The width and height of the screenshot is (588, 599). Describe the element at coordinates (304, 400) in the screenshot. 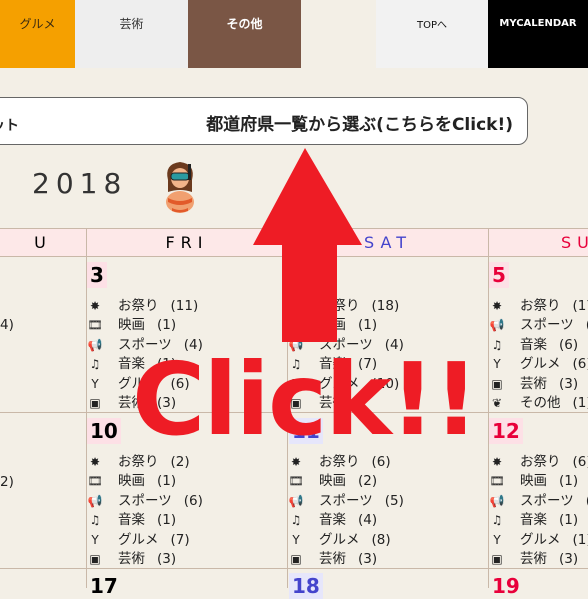

I see `click-overlay-text: Click!!` at that location.